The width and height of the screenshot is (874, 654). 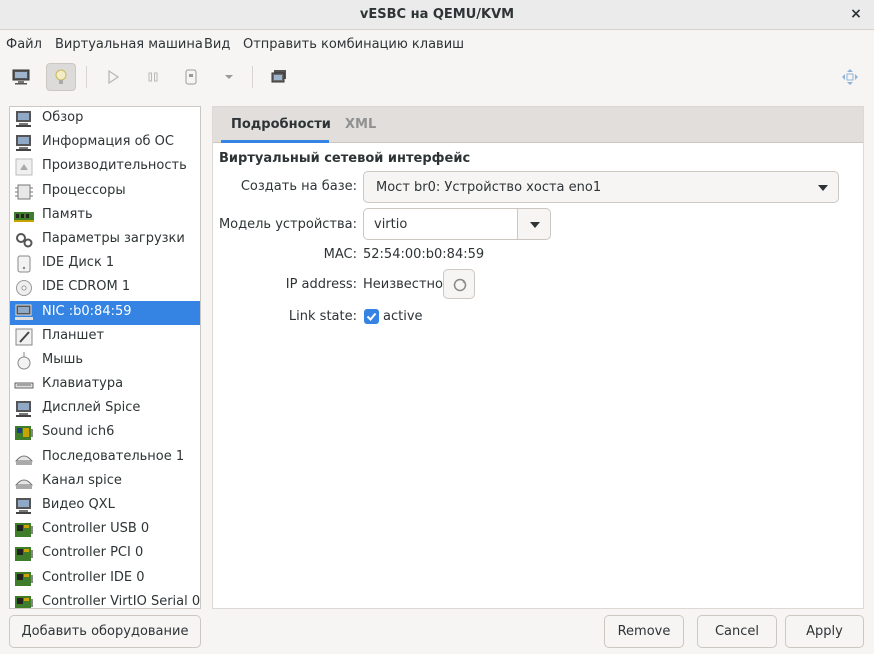 What do you see at coordinates (105, 409) in the screenshot?
I see `sidebar-item-display-spice: Дисплей Spice` at bounding box center [105, 409].